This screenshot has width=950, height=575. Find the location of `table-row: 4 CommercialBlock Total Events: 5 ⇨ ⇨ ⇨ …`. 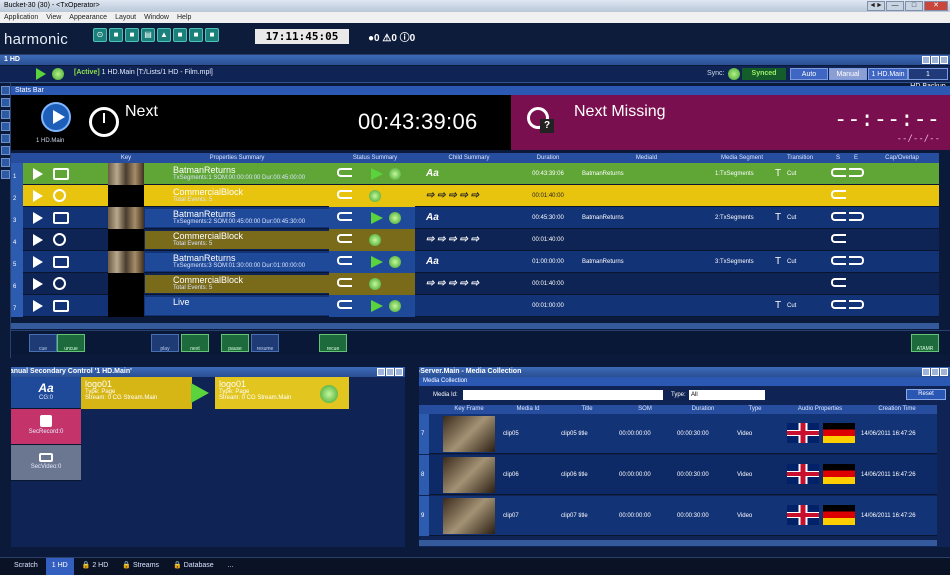

table-row: 4 CommercialBlock Total Events: 5 ⇨ ⇨ ⇨ … is located at coordinates (475, 240).